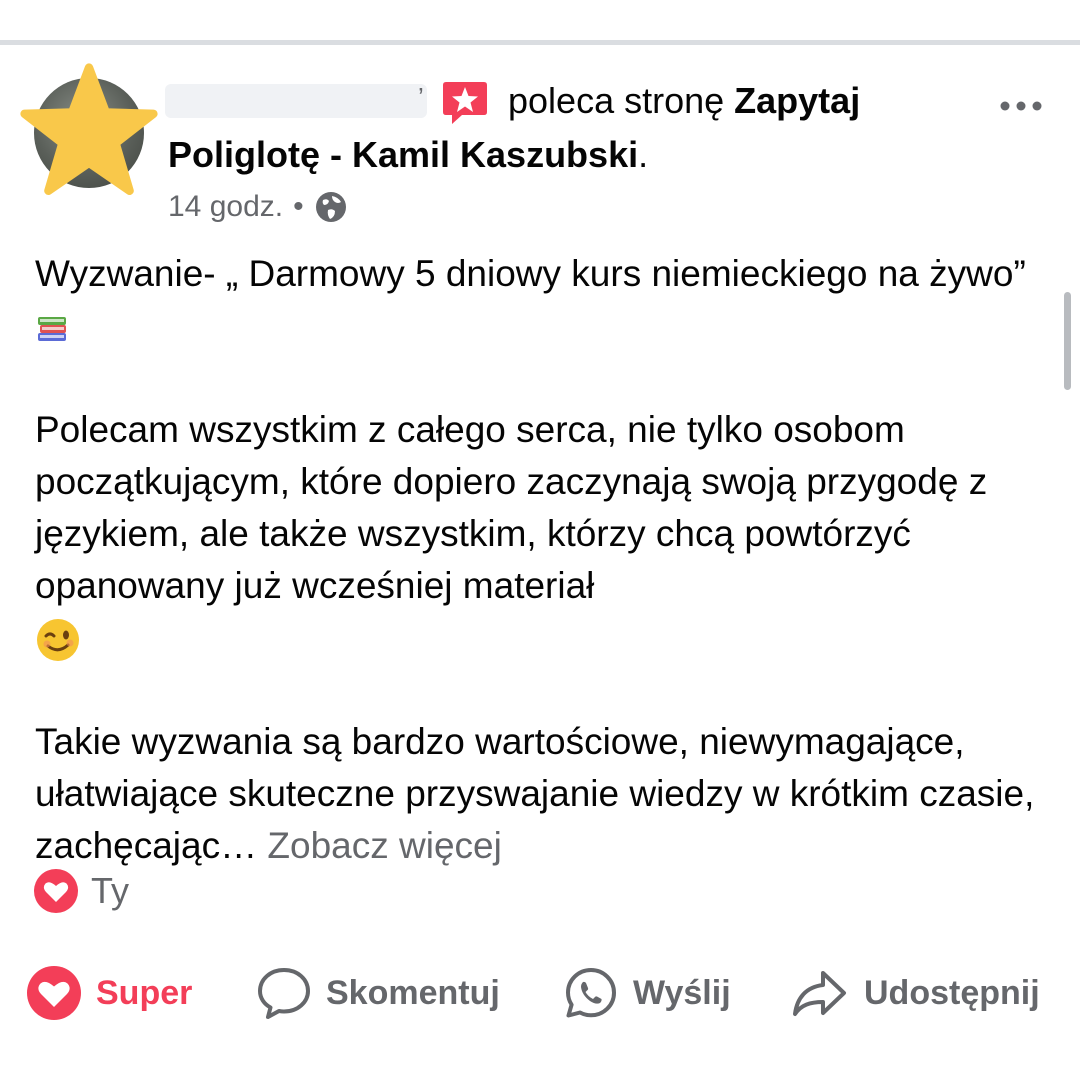 The height and width of the screenshot is (1080, 1080). Describe the element at coordinates (616, 100) in the screenshot. I see `header-action-text: poleca stronę` at that location.